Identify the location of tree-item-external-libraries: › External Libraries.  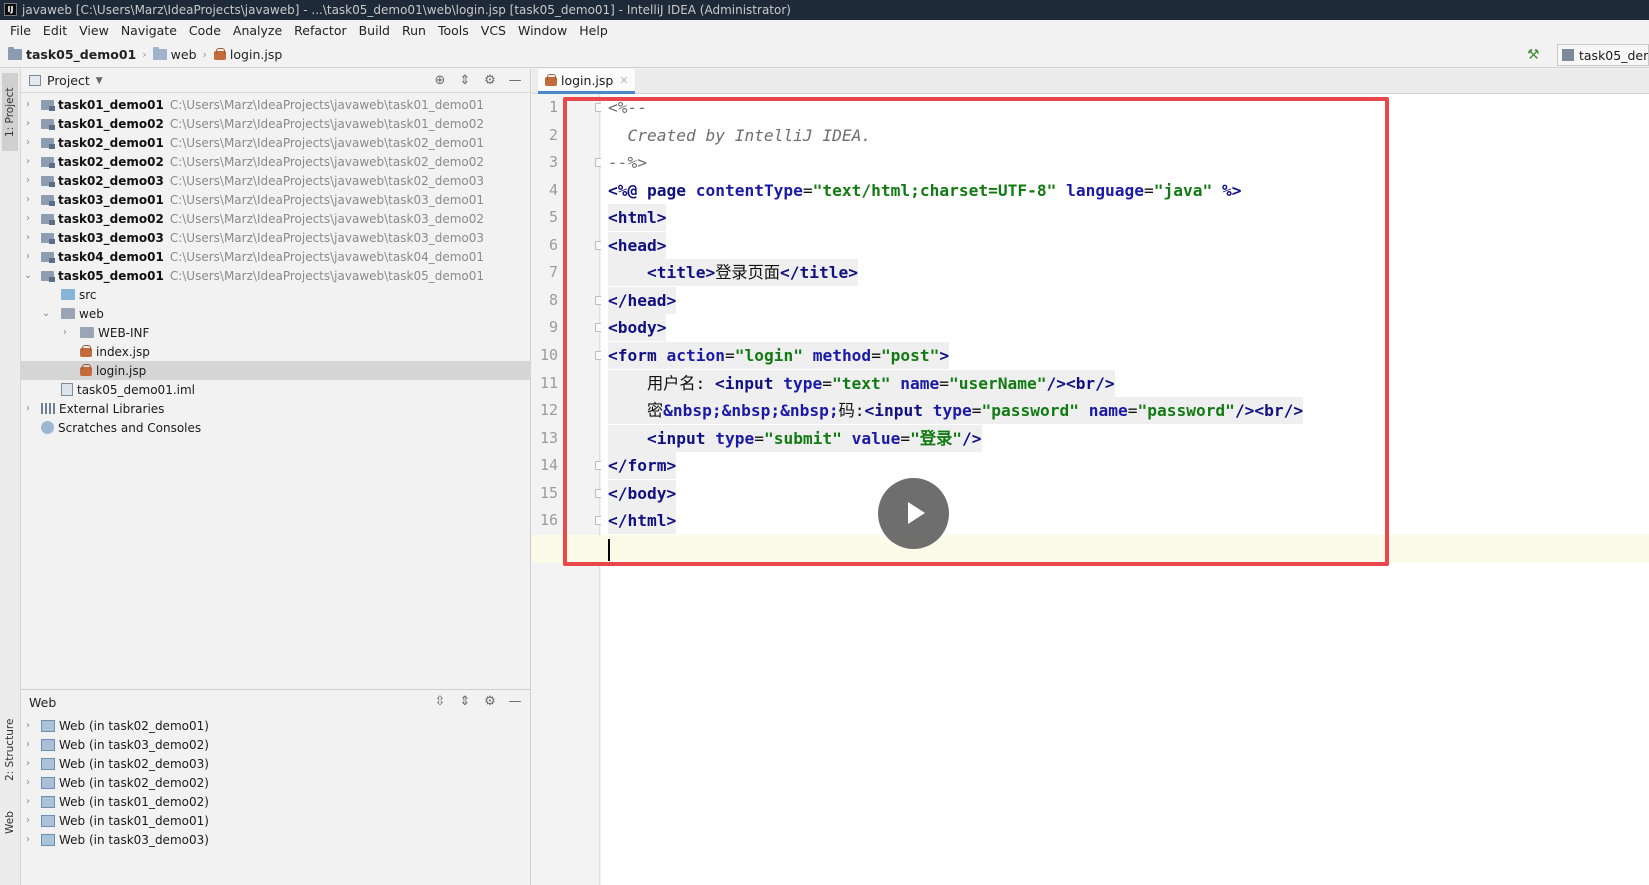
(276, 408).